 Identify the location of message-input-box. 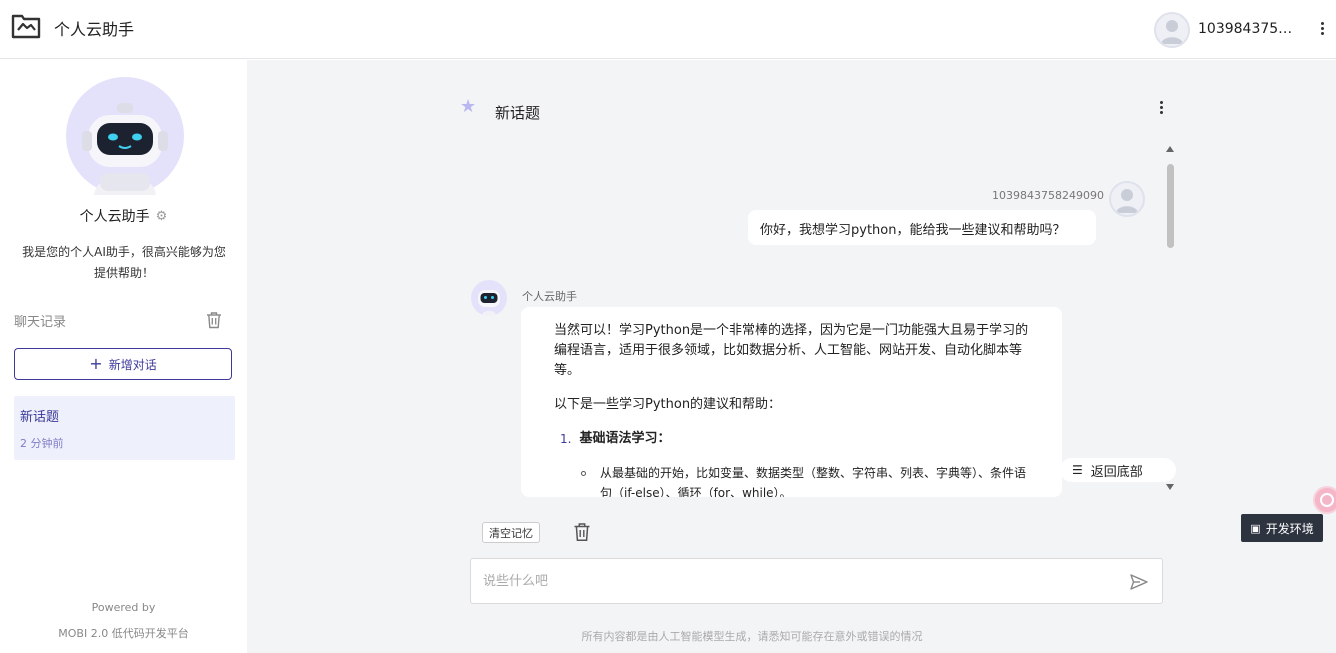
(816, 581).